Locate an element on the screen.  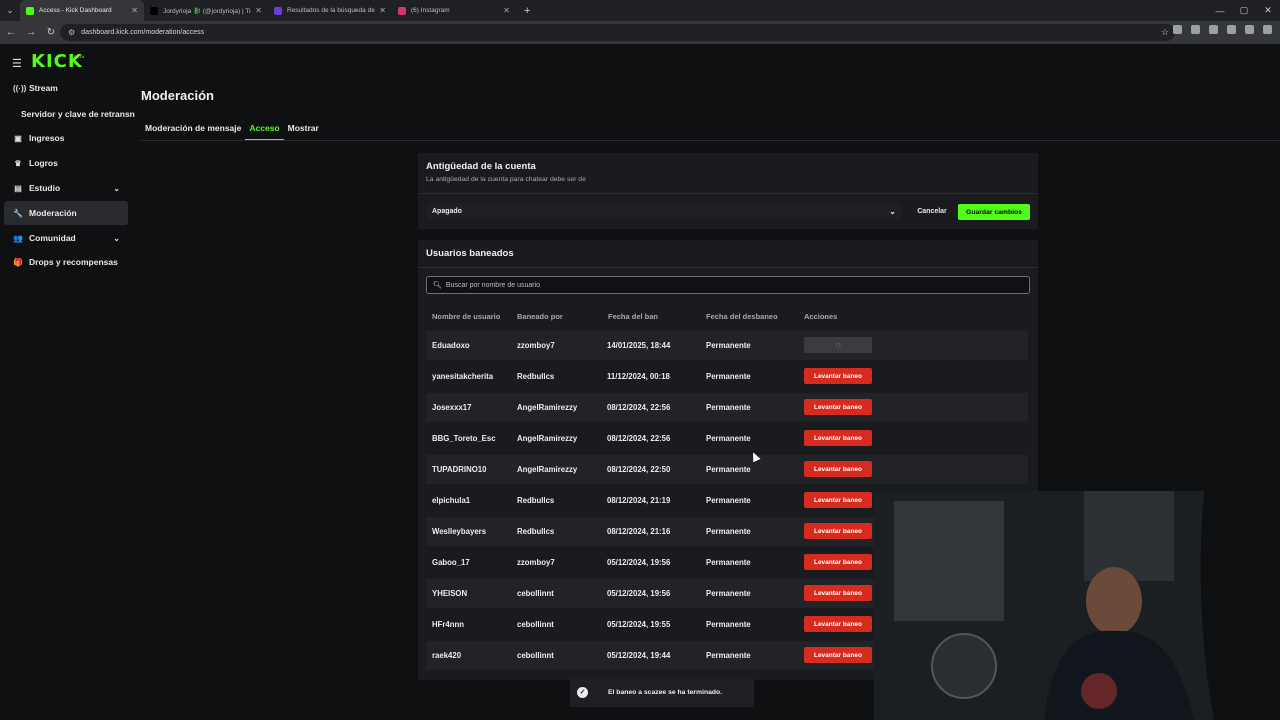
browser-tab: Jordyrioja 🐉 (@jordyrioja) | Ti... ✕ is located at coordinates (206, 10).